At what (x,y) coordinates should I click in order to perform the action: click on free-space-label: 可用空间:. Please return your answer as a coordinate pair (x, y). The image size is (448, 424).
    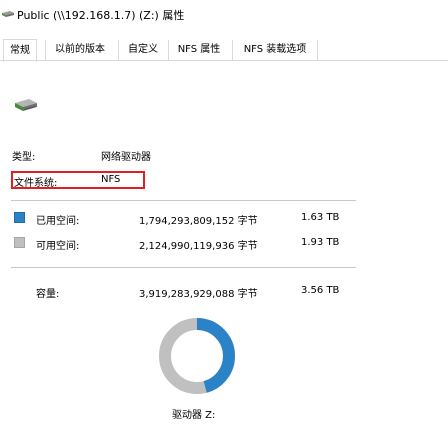
    Looking at the image, I should click on (58, 246).